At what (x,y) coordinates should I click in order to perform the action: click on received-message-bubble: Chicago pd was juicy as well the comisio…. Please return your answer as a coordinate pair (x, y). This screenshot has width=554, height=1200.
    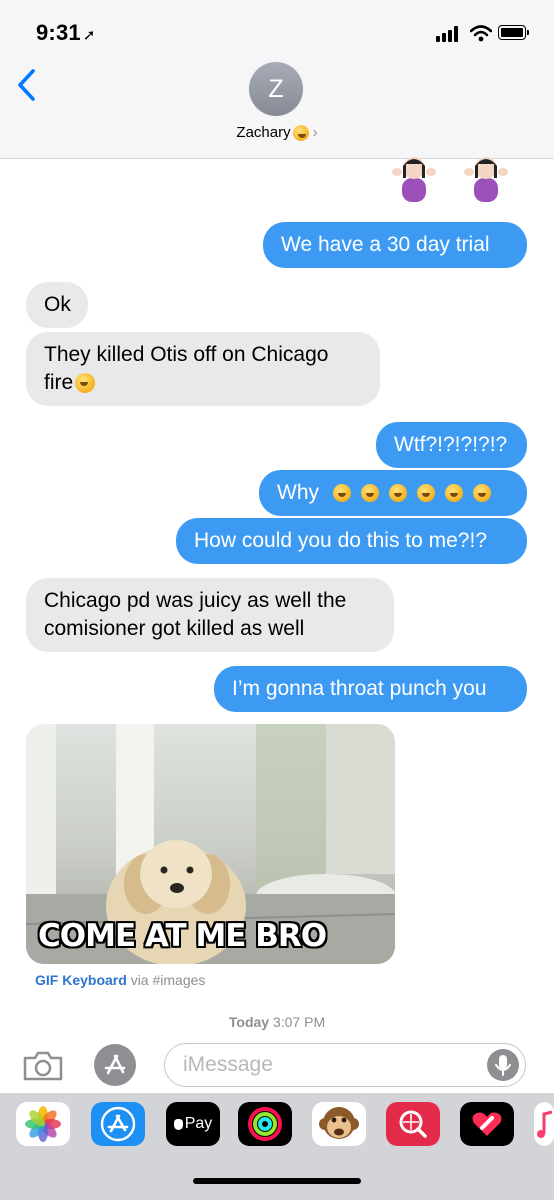
    Looking at the image, I should click on (210, 615).